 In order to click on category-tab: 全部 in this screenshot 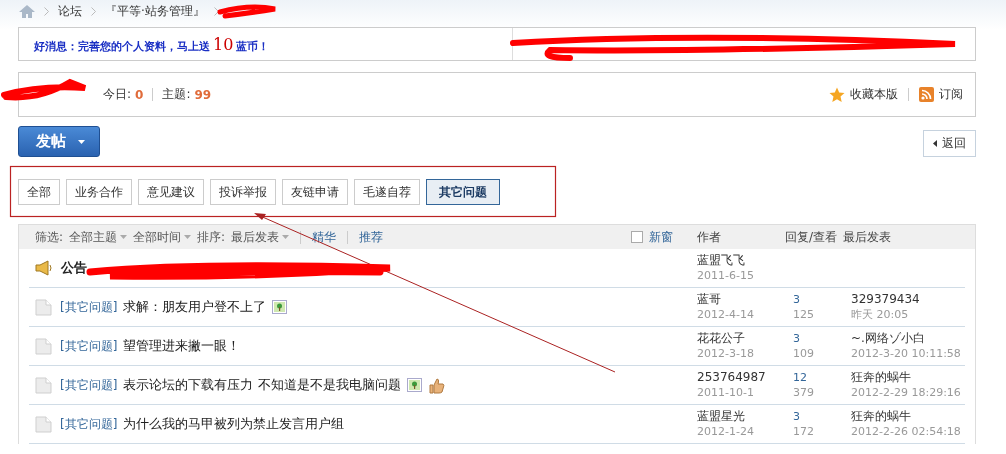, I will do `click(39, 192)`.